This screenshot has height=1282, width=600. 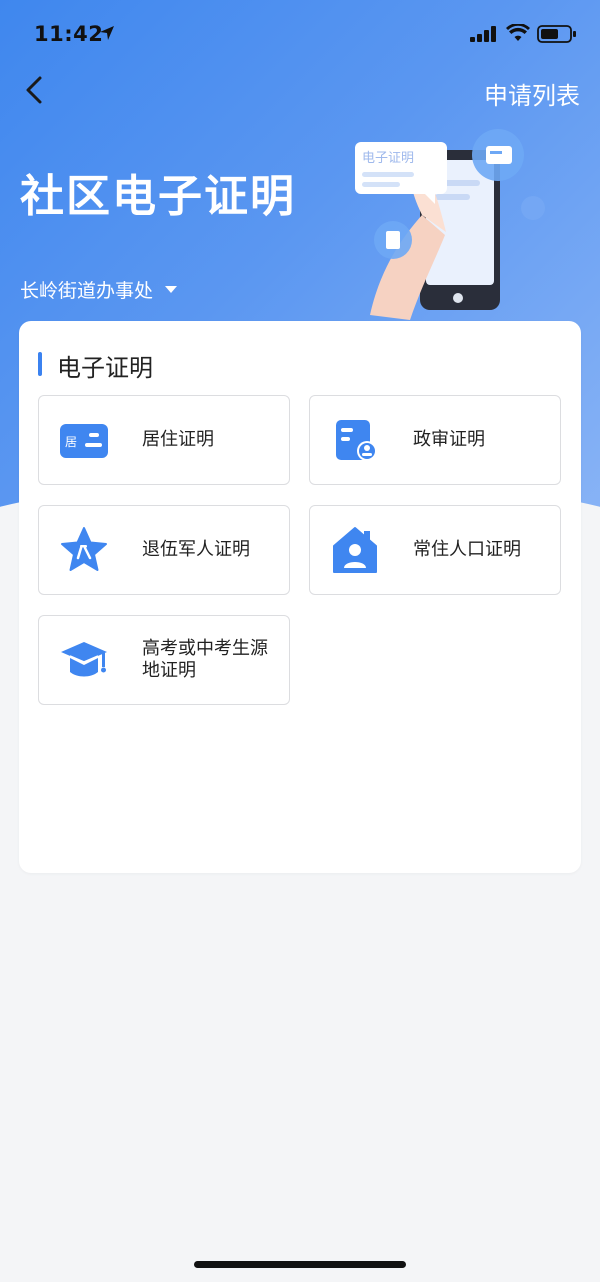 What do you see at coordinates (483, 34) in the screenshot?
I see `cellular-signal-icon` at bounding box center [483, 34].